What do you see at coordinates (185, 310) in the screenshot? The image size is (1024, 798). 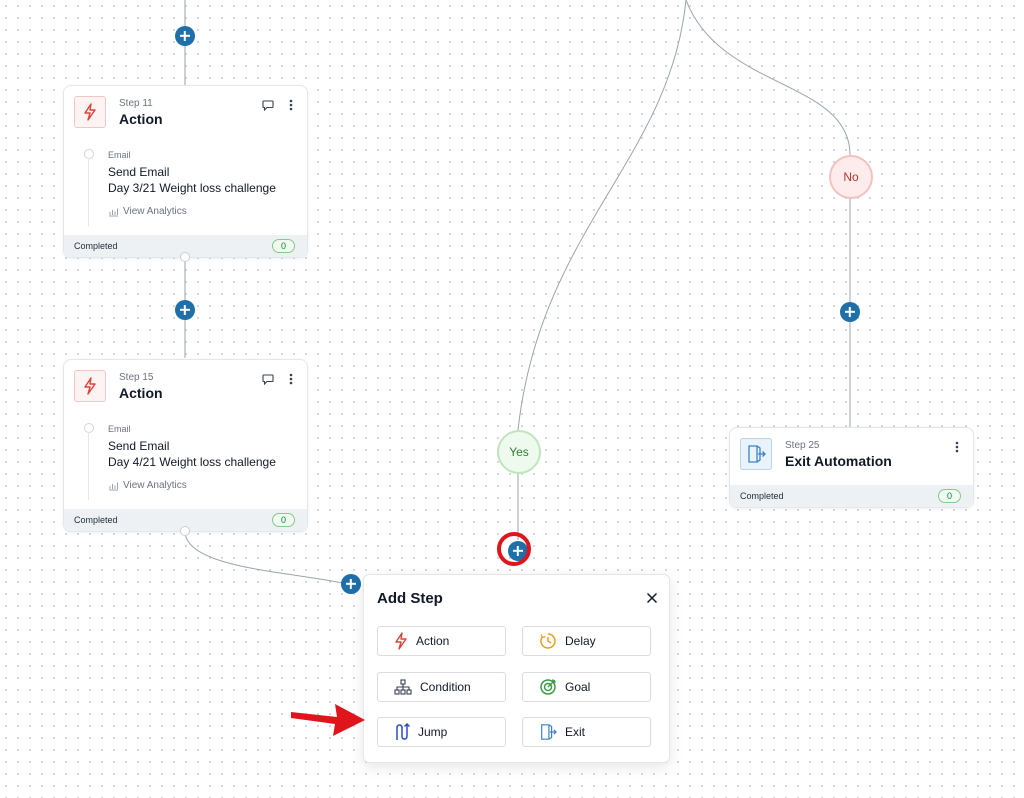 I see `add-step-plus-middle` at bounding box center [185, 310].